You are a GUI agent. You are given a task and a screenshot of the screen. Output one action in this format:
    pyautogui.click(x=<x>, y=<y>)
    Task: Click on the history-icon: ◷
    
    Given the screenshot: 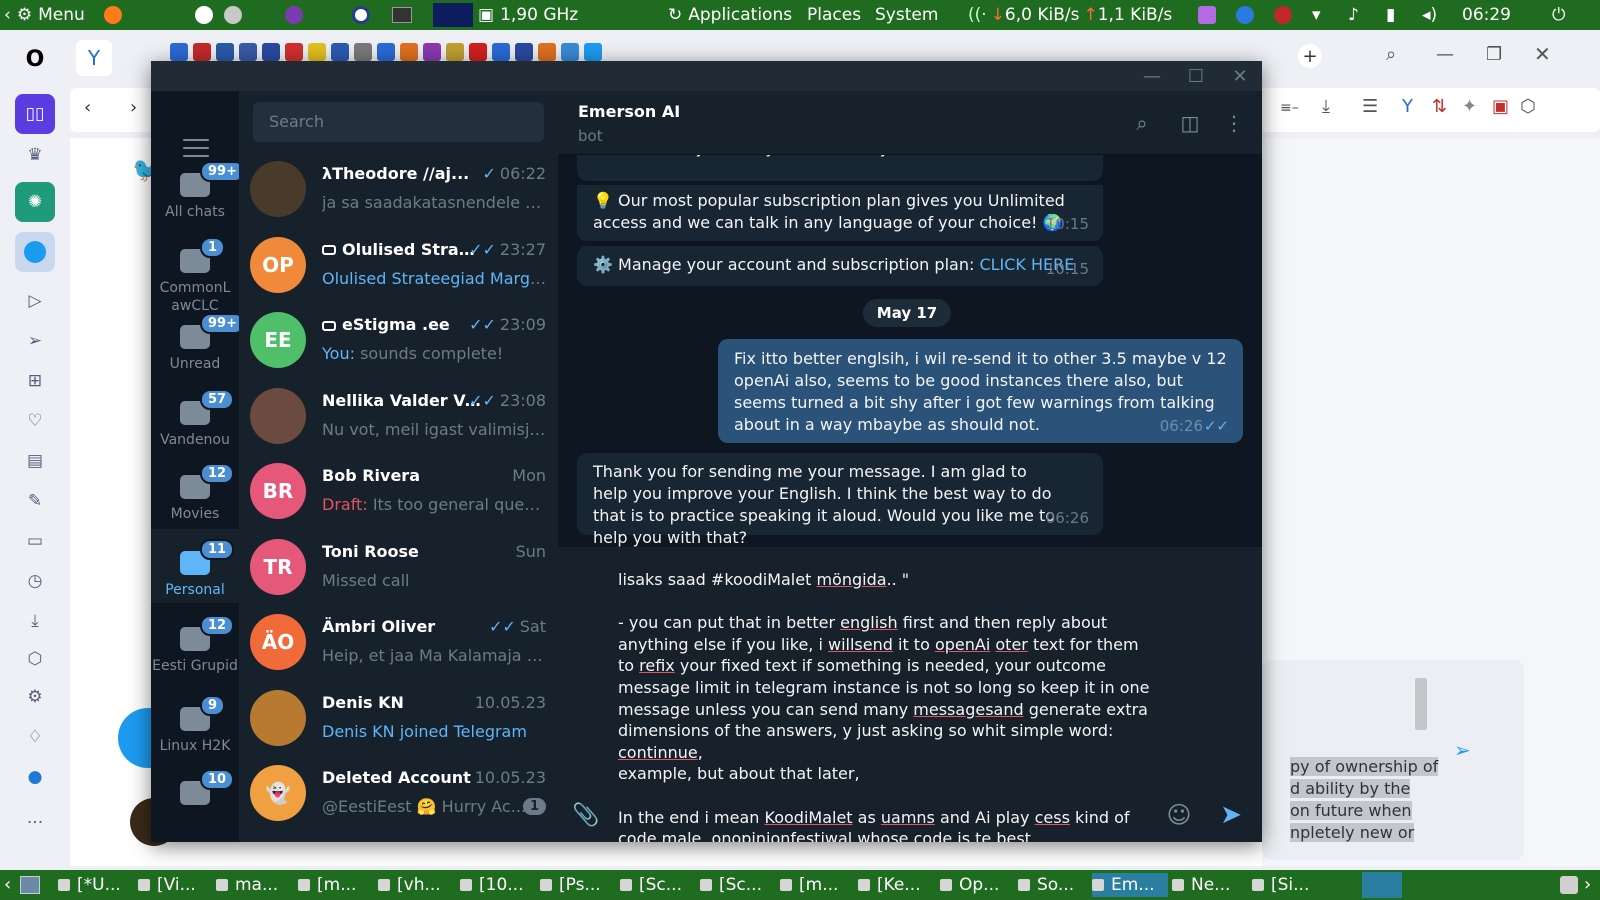 What is the action you would take?
    pyautogui.click(x=35, y=581)
    